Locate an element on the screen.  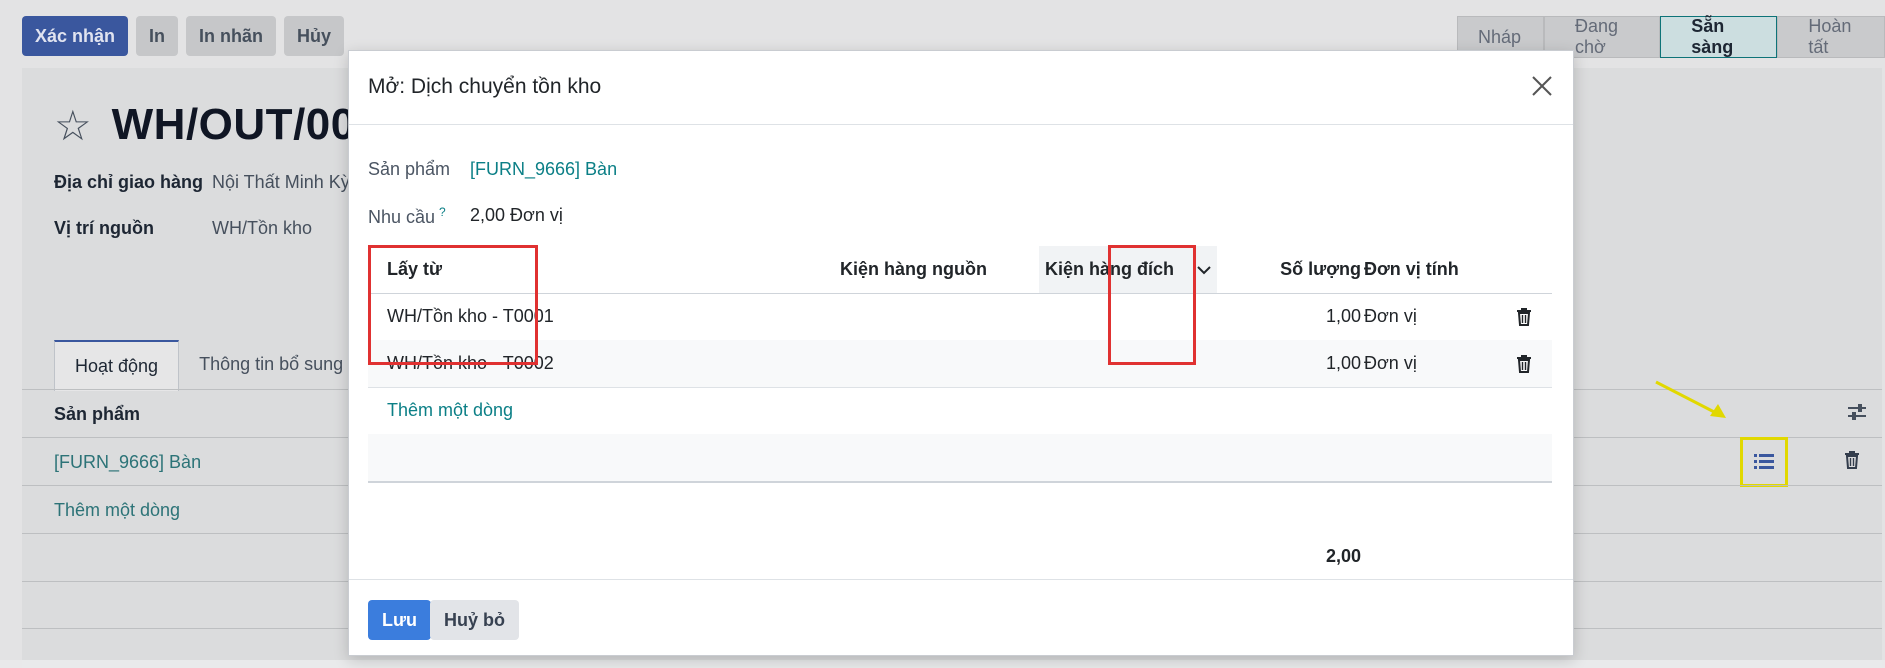
quantity-total: 2,00 is located at coordinates (1343, 556).